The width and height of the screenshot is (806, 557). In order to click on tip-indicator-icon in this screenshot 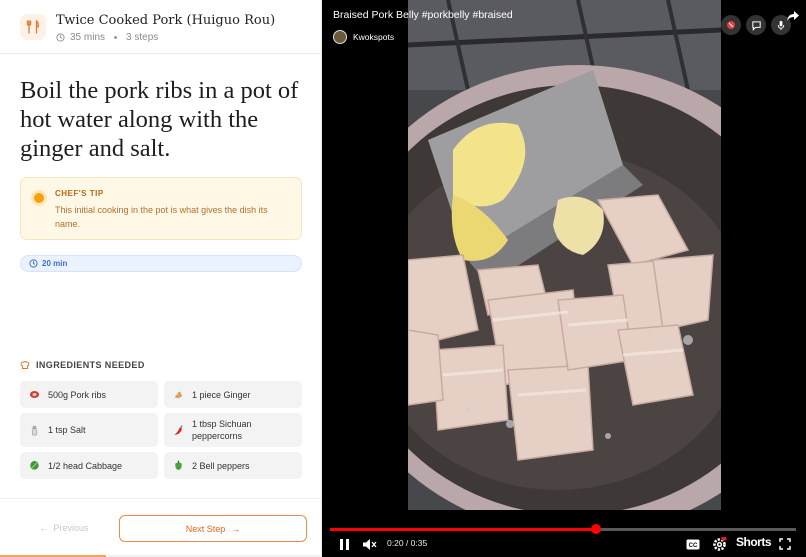, I will do `click(39, 198)`.